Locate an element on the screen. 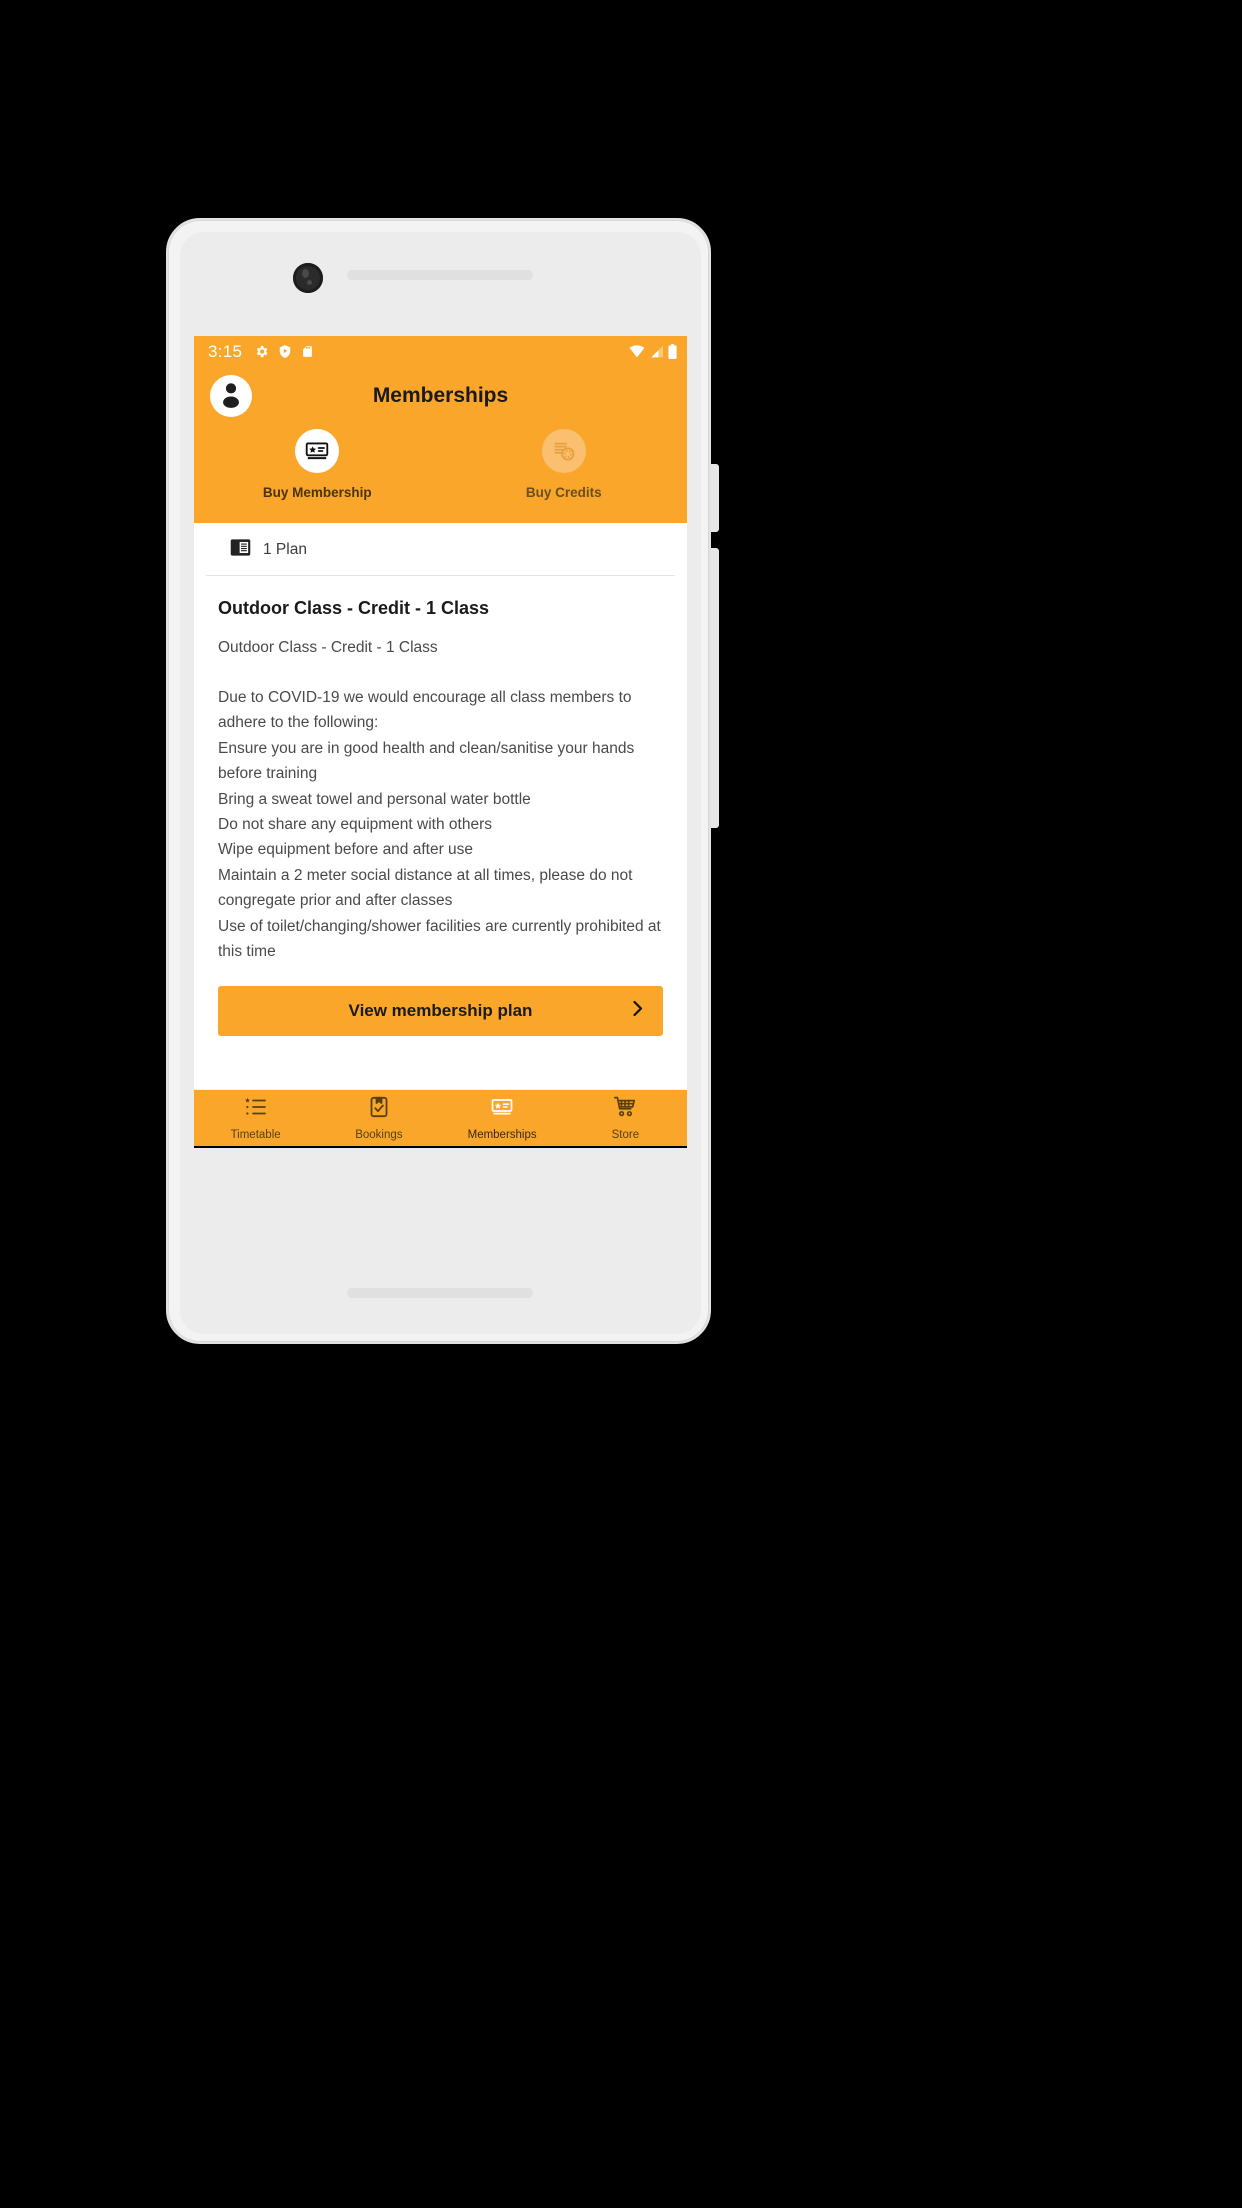  sd-card-icon is located at coordinates (307, 351).